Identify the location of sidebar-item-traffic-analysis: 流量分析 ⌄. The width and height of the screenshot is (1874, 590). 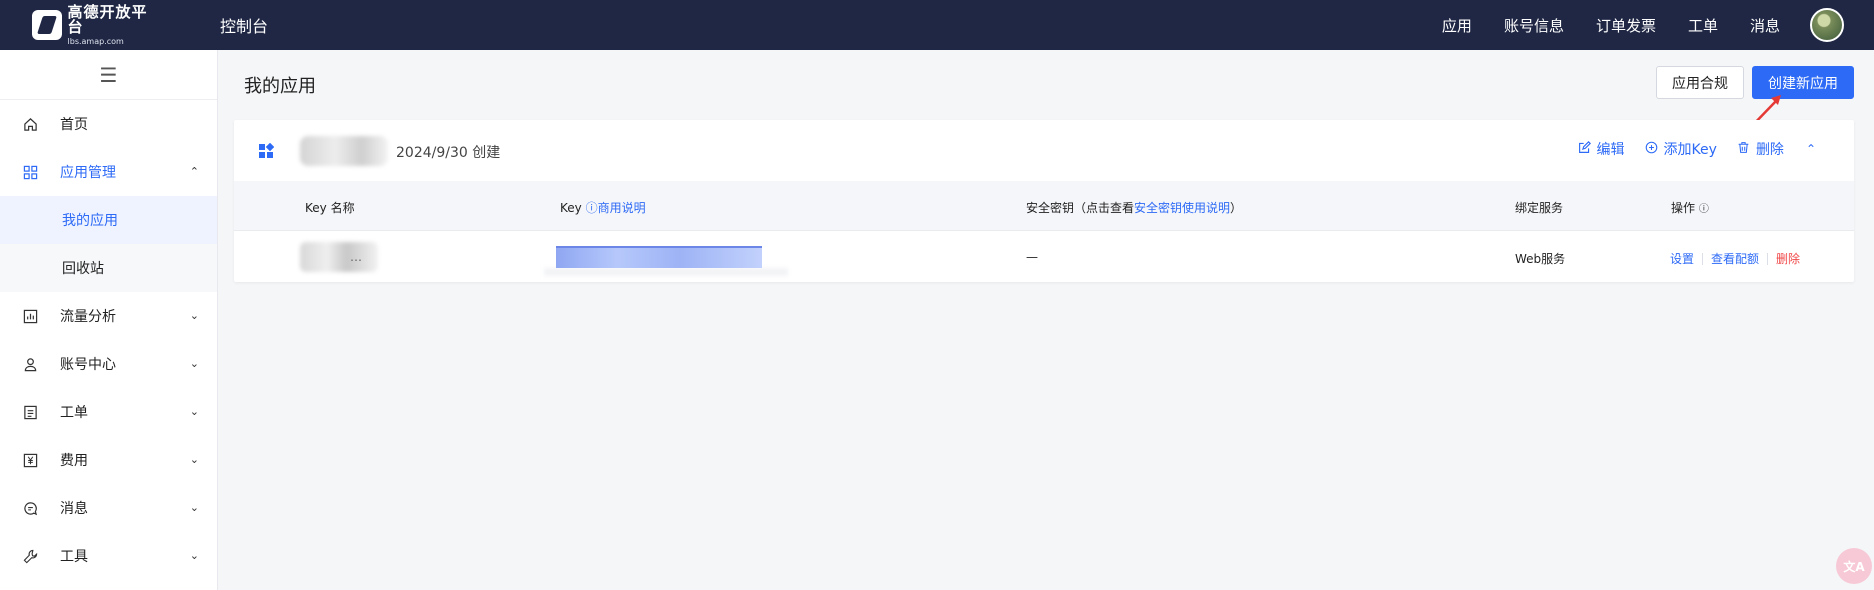
(108, 316).